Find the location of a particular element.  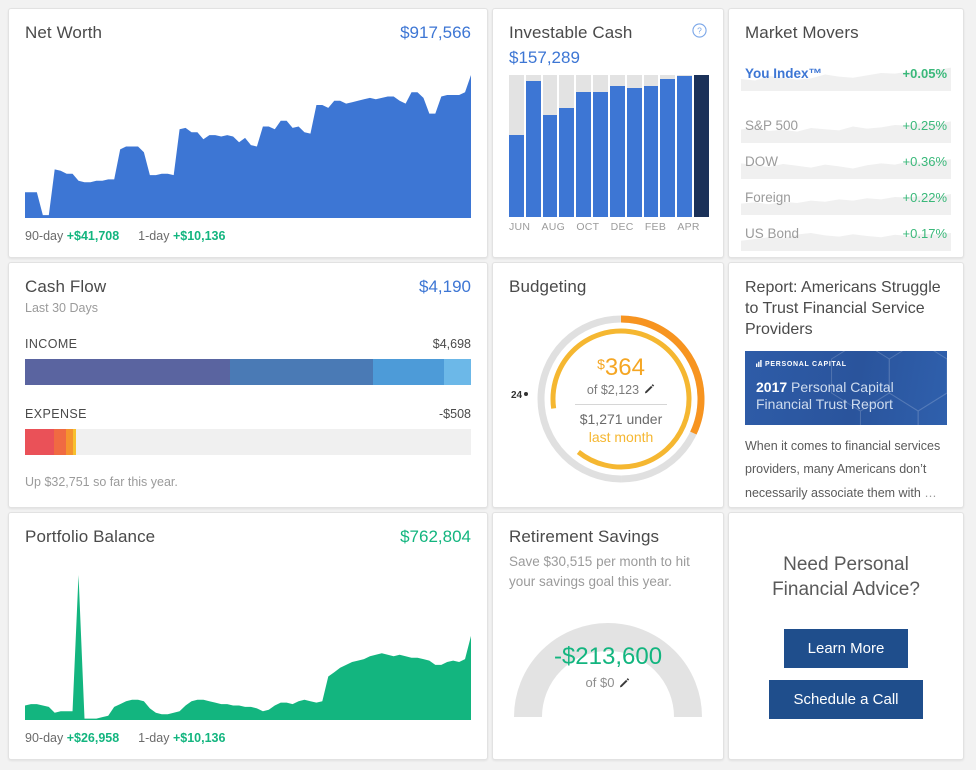

budget-of-label: of $2,123 is located at coordinates (613, 389).